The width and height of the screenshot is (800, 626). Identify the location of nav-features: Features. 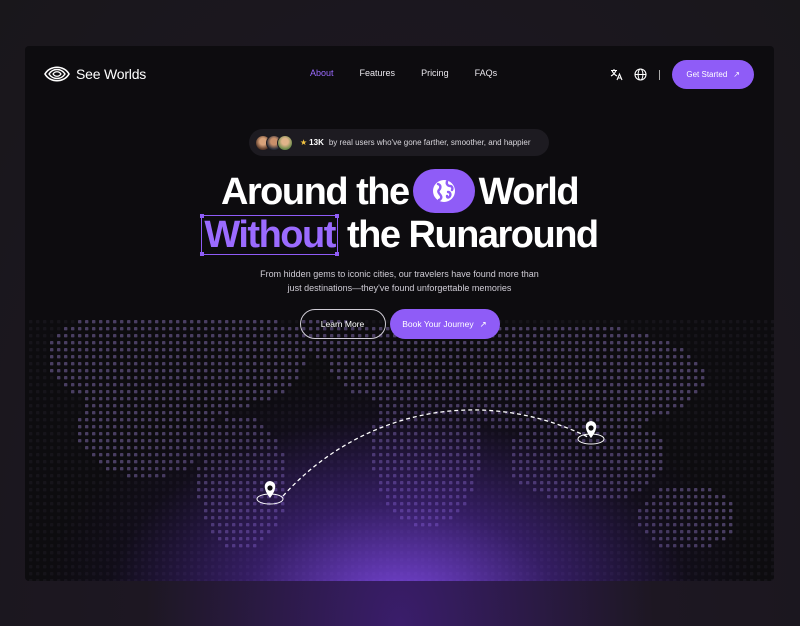
(378, 73).